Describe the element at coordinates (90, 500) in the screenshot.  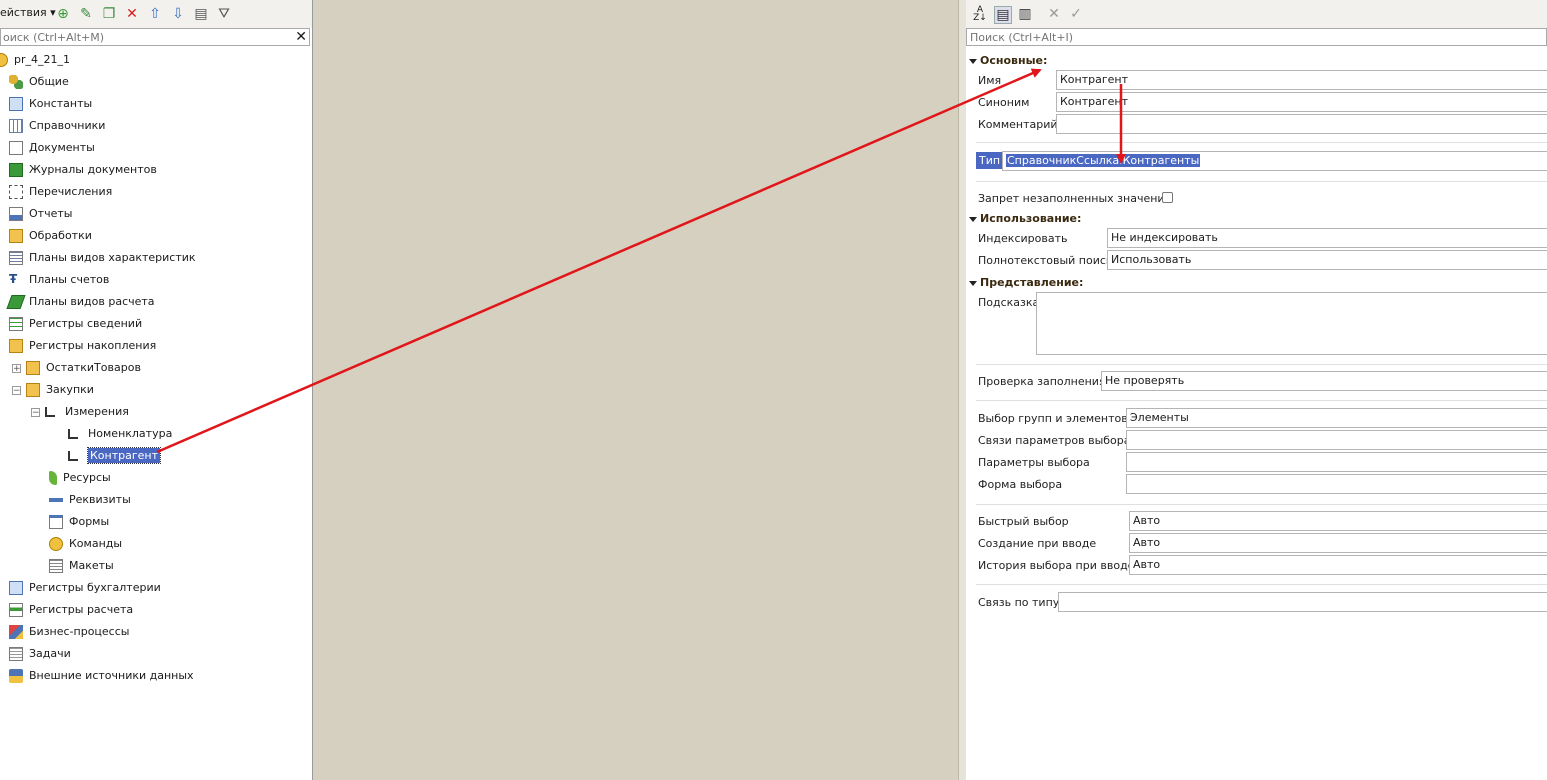
I see `tree-item-rekvizity: Реквизиты` at that location.